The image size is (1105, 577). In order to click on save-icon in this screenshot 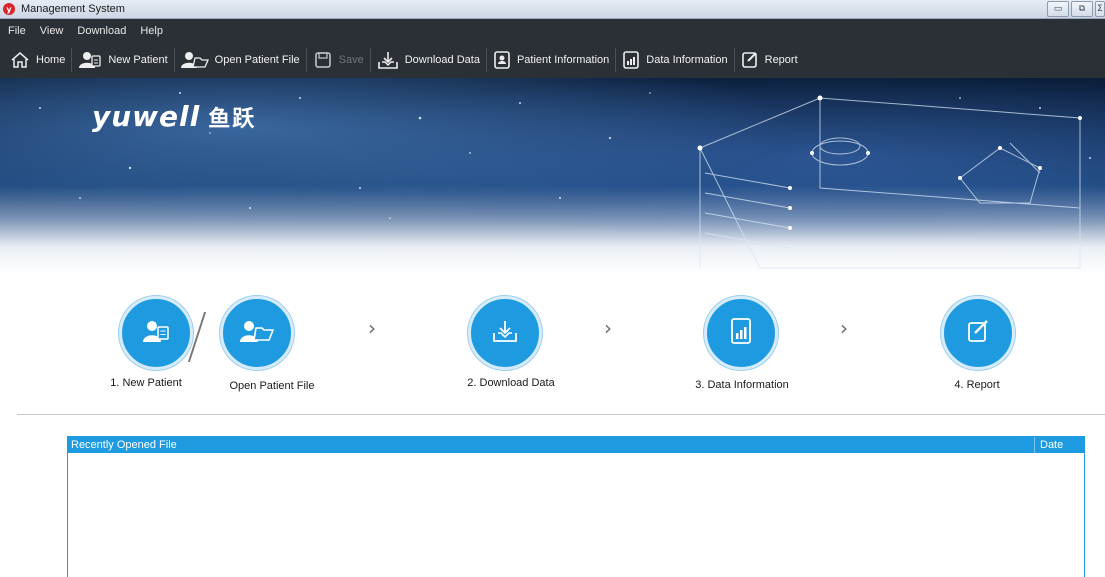, I will do `click(323, 60)`.